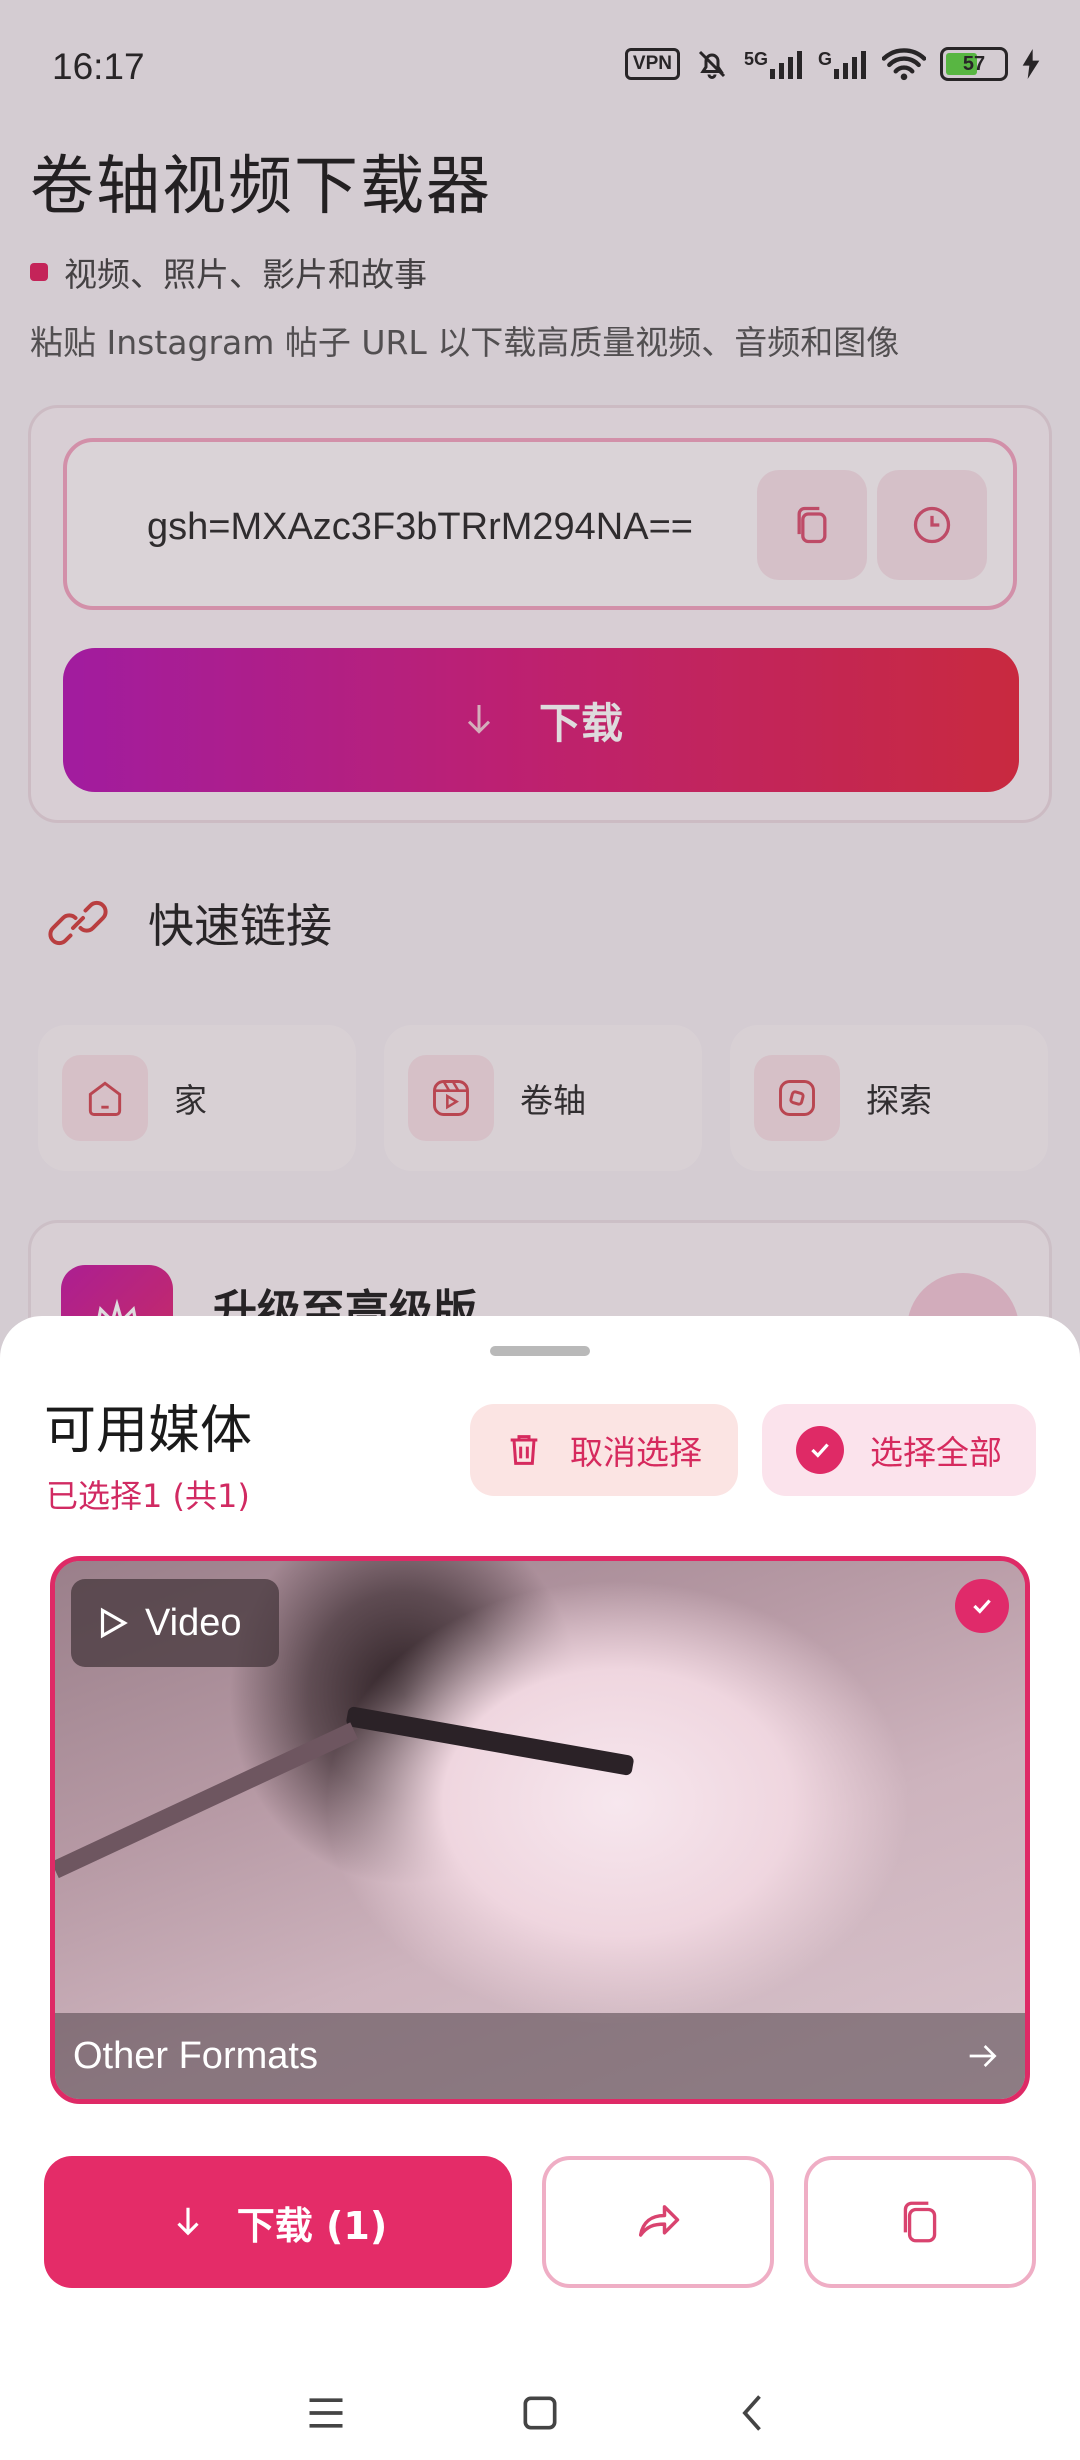  Describe the element at coordinates (524, 1450) in the screenshot. I see `trash-icon` at that location.